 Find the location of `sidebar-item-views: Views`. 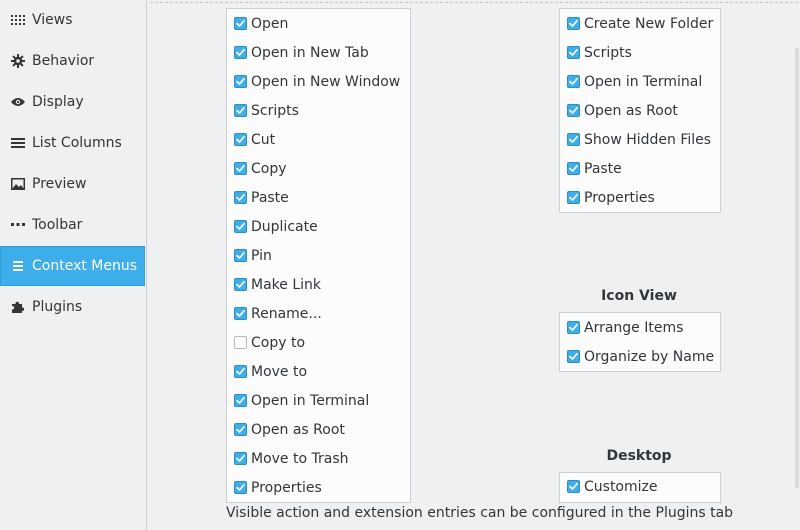

sidebar-item-views: Views is located at coordinates (72, 20).